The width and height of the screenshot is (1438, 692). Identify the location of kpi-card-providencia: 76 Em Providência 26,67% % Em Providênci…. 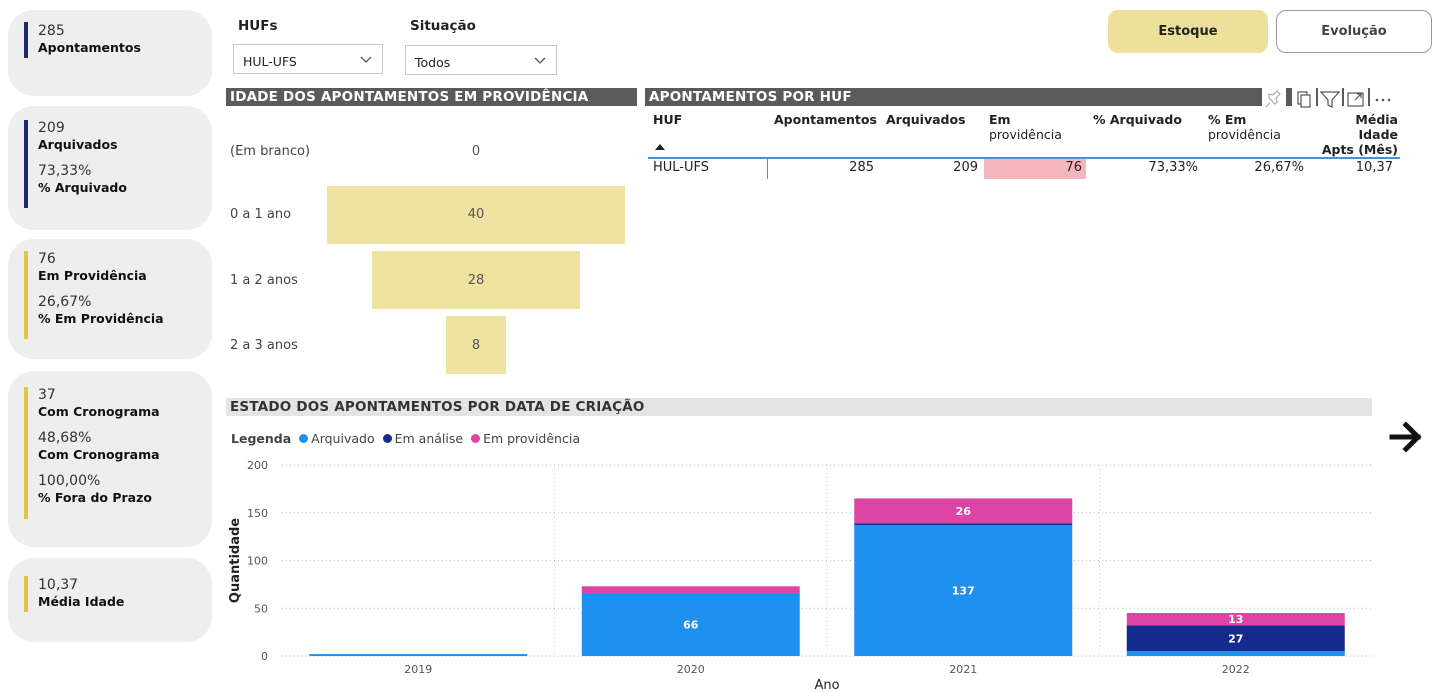
(110, 299).